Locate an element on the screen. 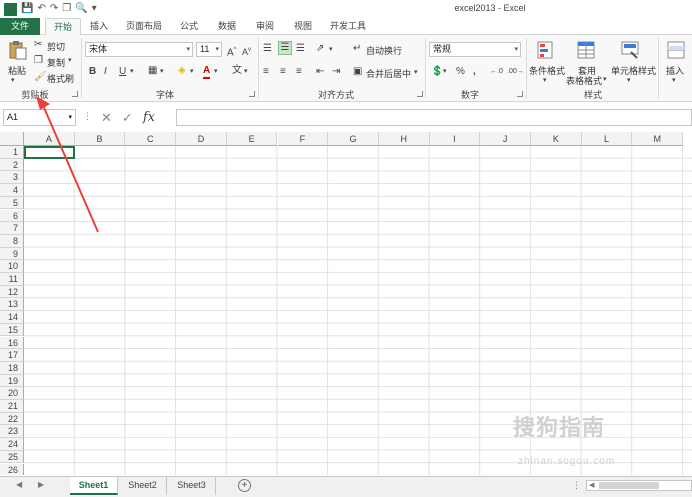  tab-insert: 插入 is located at coordinates (99, 26).